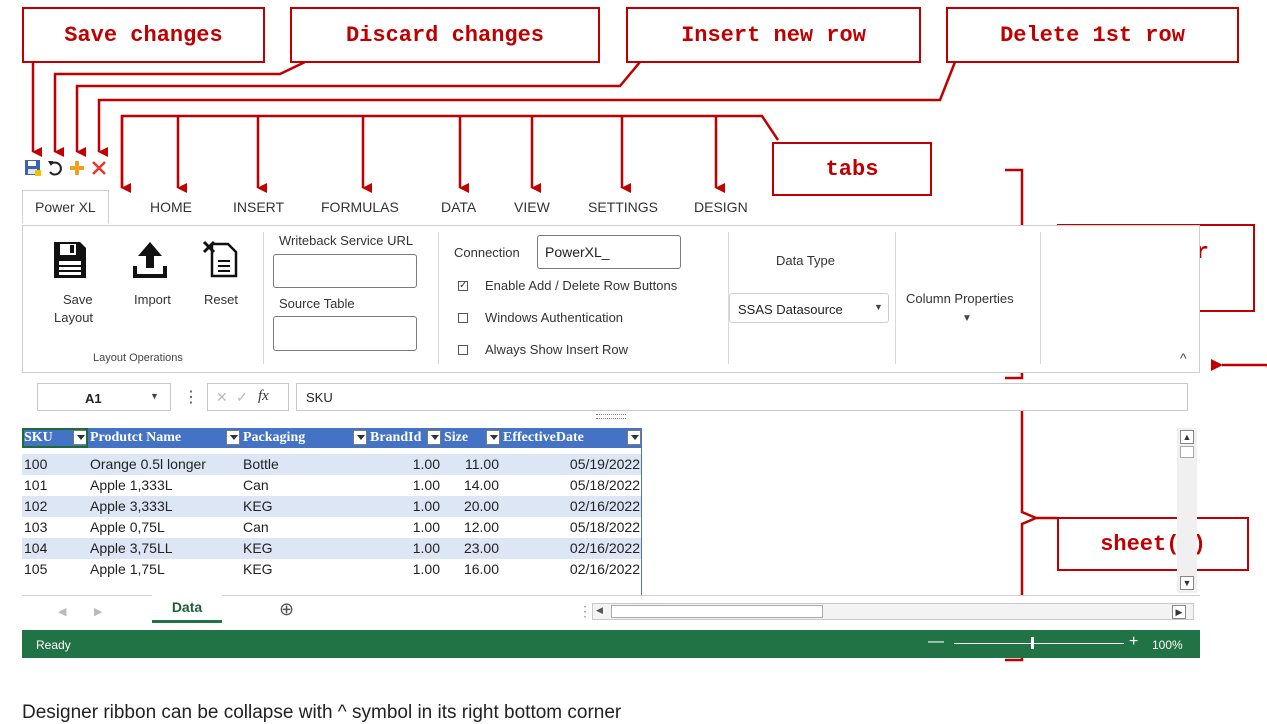 Image resolution: width=1267 pixels, height=724 pixels. Describe the element at coordinates (471, 527) in the screenshot. I see `cell-size: 12.00` at that location.